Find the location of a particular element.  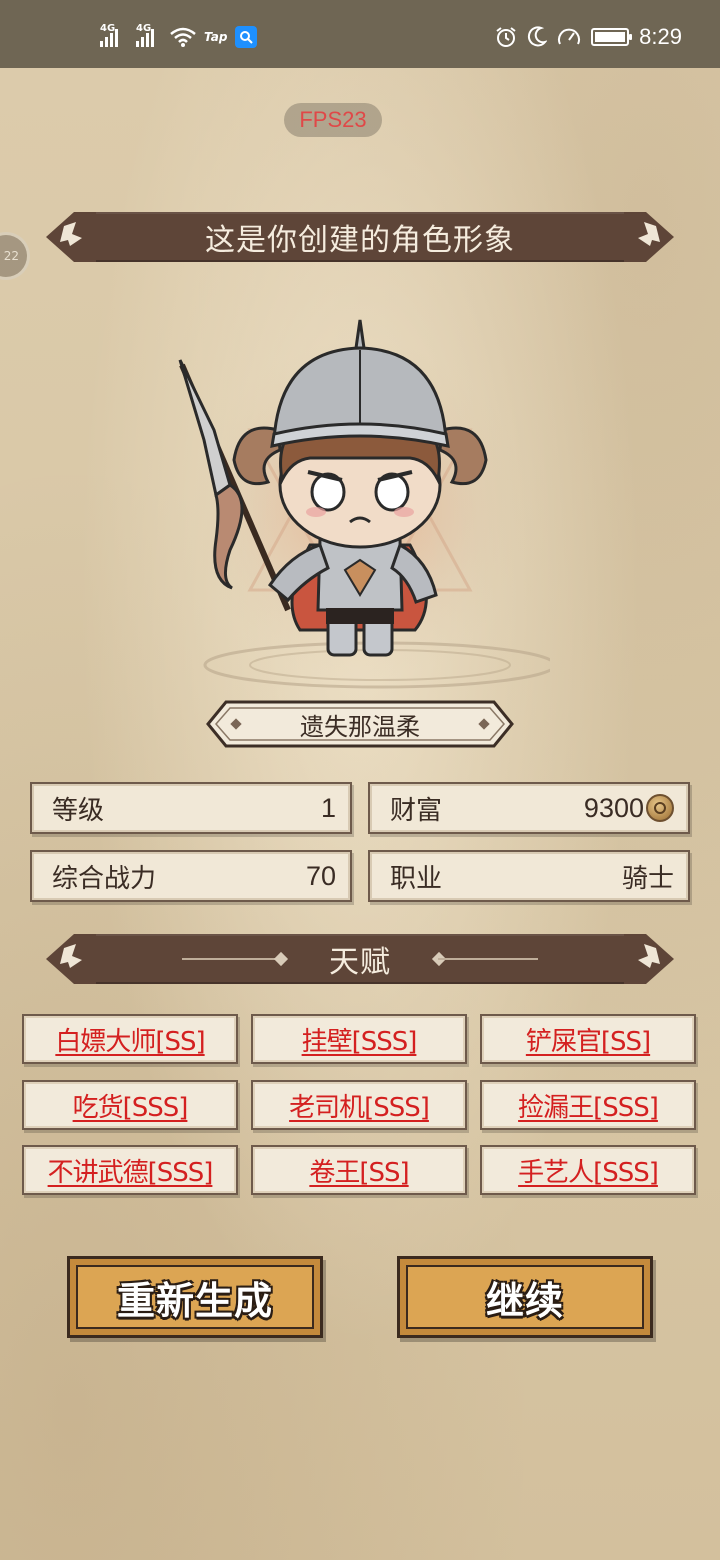

stat-value-group: 9300 is located at coordinates (629, 808).